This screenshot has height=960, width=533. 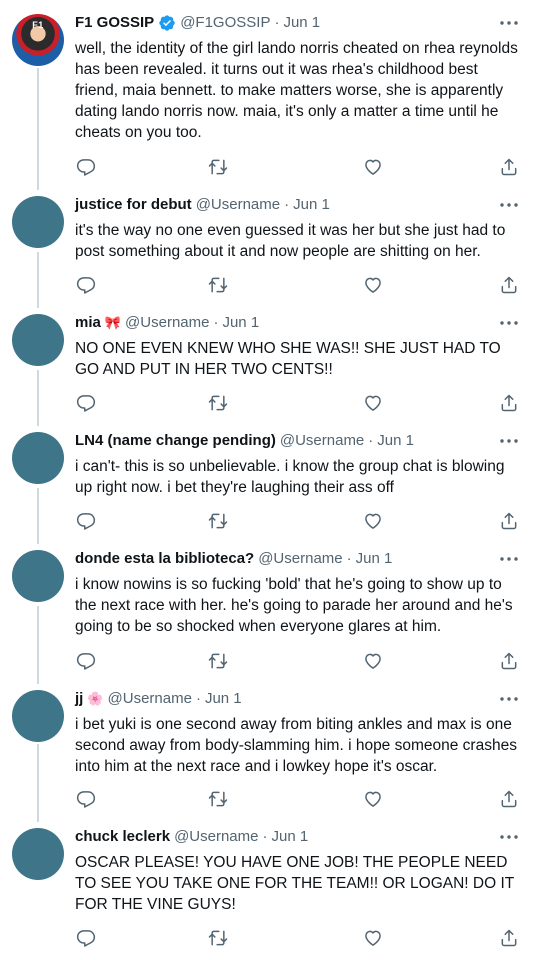 What do you see at coordinates (297, 699) in the screenshot?
I see `tweet-header: jj 🌸 @Username · Jun 1` at bounding box center [297, 699].